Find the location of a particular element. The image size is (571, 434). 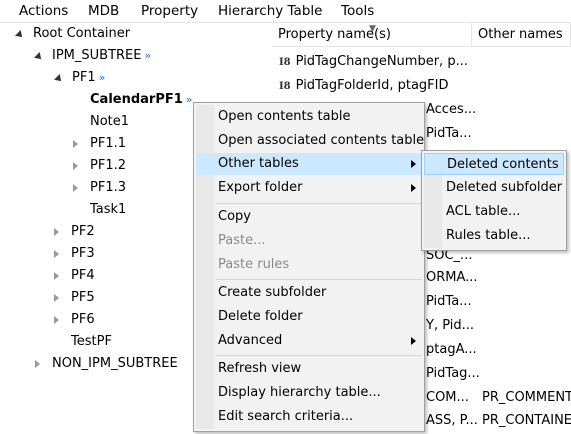

tree-node-task1: Task1 is located at coordinates (108, 210).